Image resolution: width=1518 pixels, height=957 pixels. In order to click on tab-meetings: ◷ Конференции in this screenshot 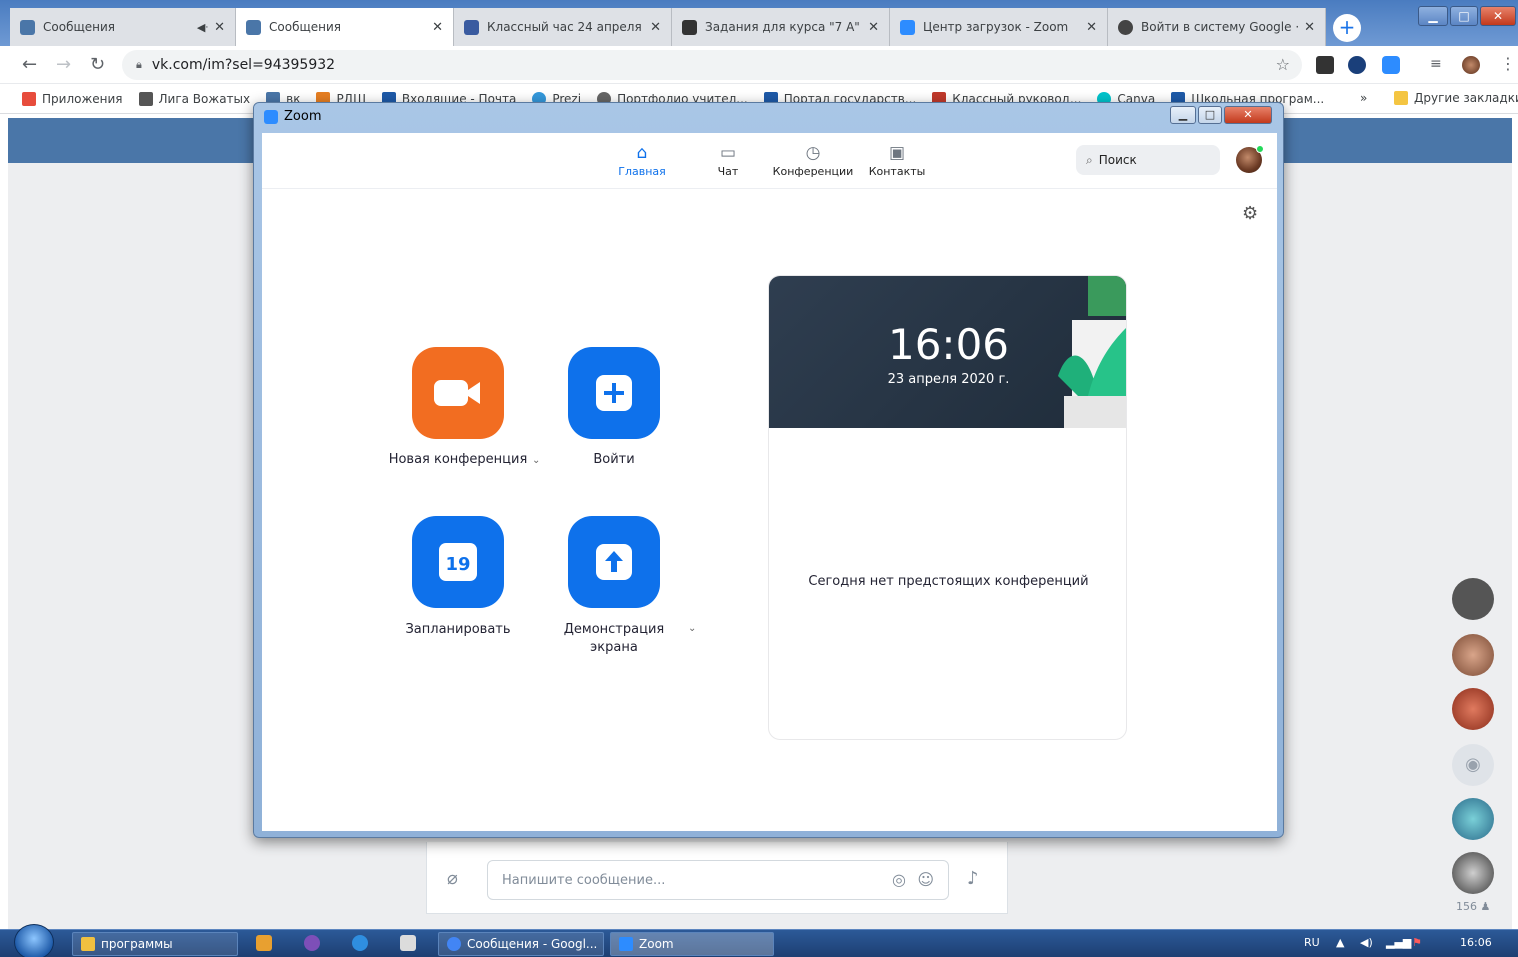, I will do `click(813, 160)`.